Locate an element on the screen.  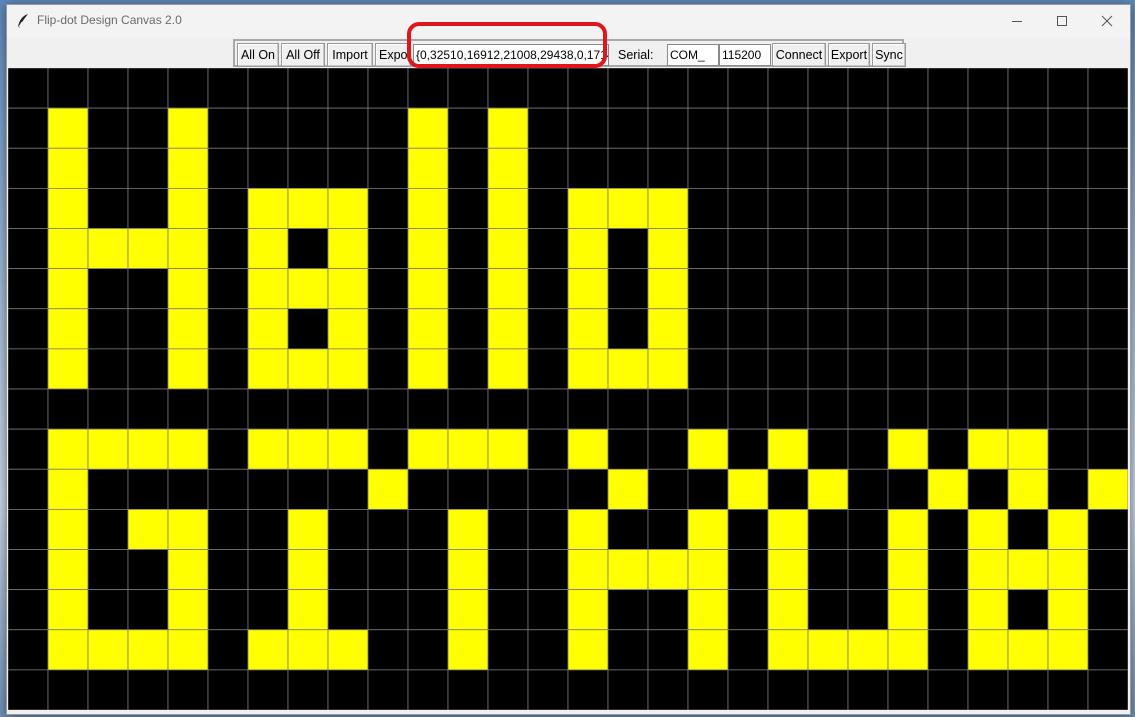
minimize-button is located at coordinates (1017, 21).